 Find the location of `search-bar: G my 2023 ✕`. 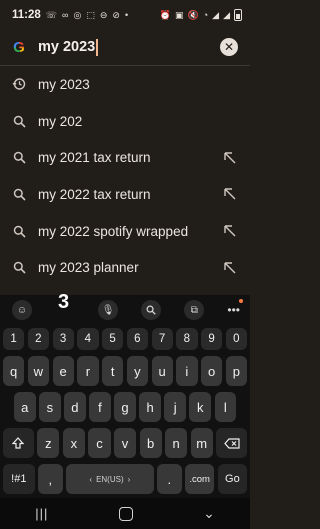

search-bar: G my 2023 ✕ is located at coordinates (125, 47).